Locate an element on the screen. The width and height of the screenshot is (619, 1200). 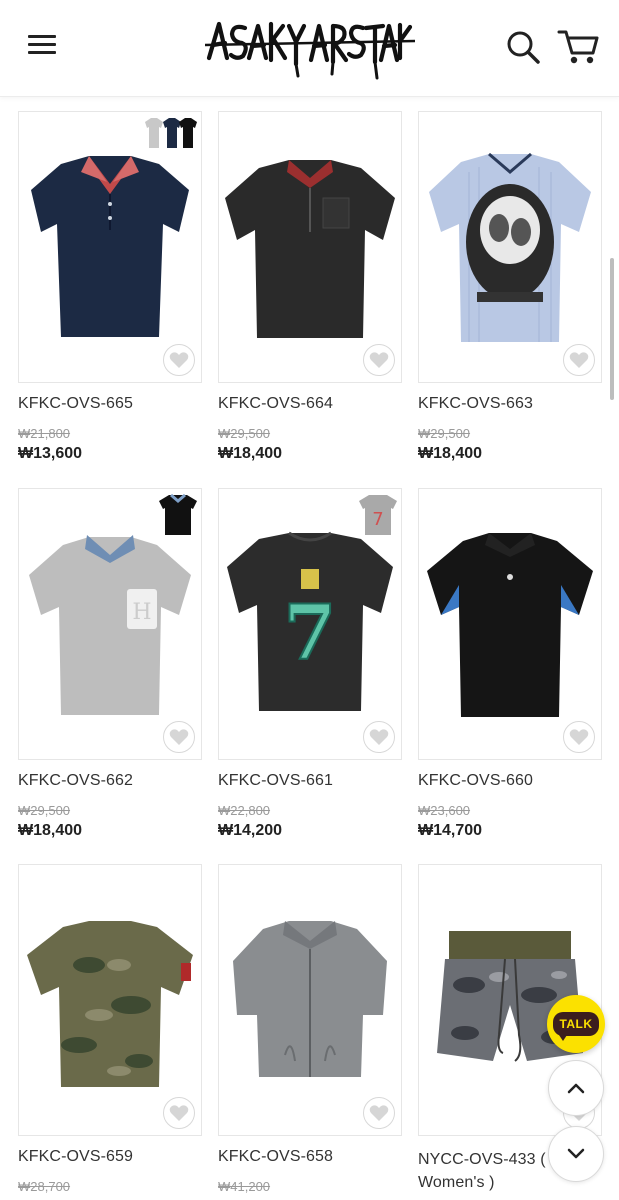
scroll-top-button is located at coordinates (576, 1088).